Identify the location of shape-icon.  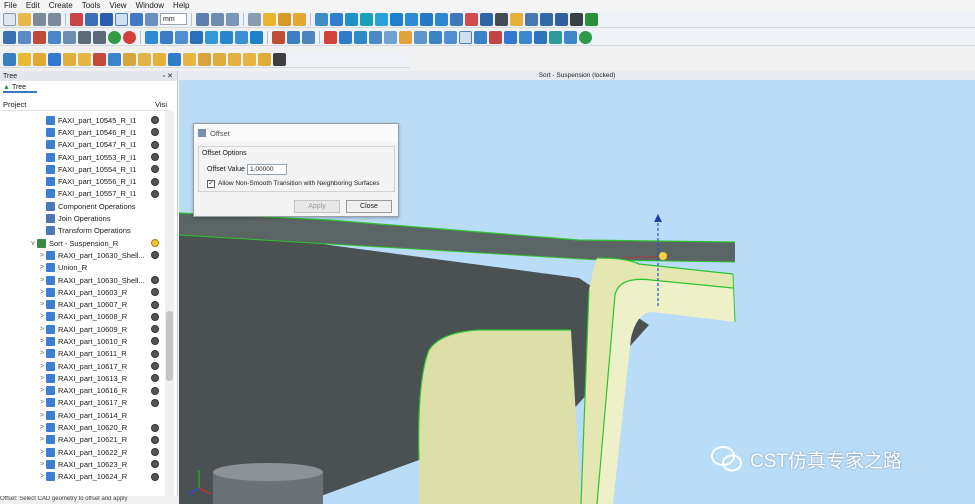
(486, 19).